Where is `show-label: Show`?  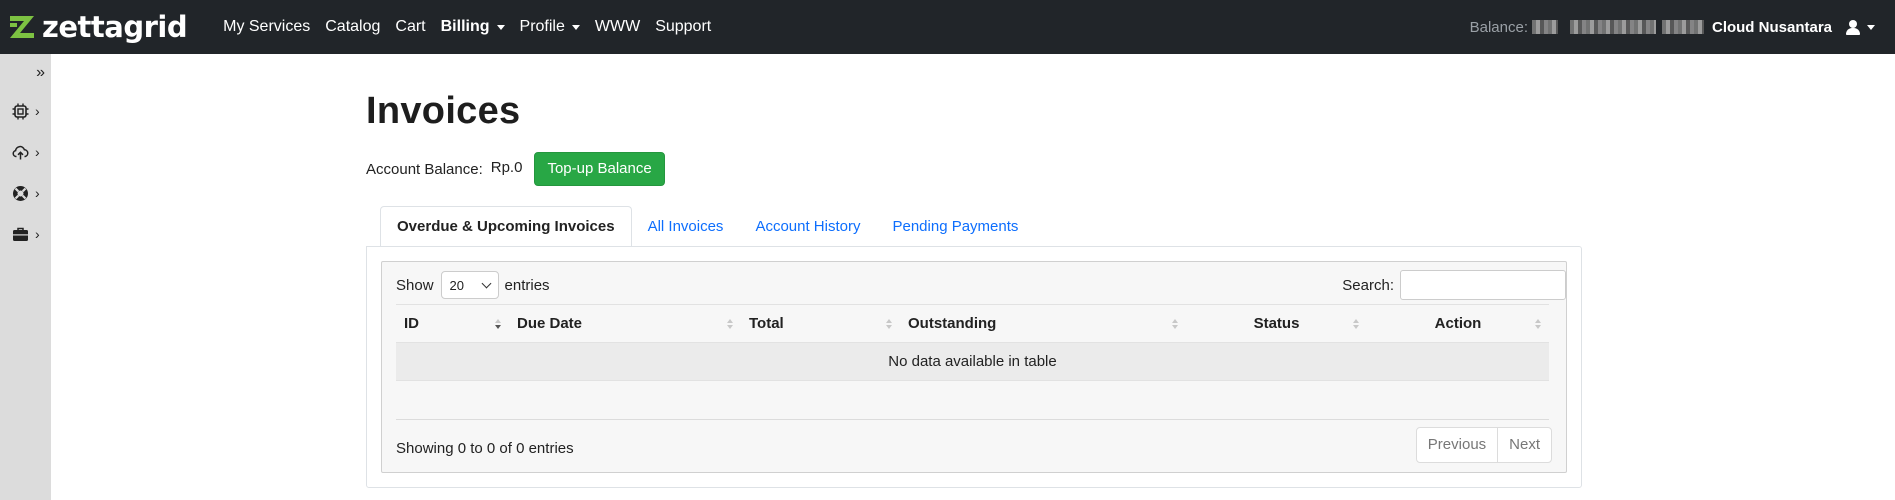
show-label: Show is located at coordinates (415, 285).